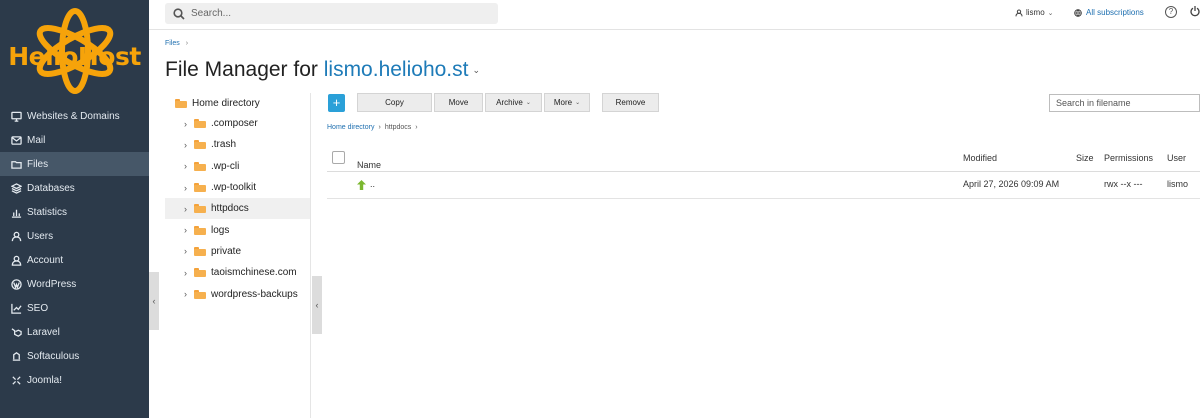 The image size is (1200, 418). What do you see at coordinates (172, 43) in the screenshot?
I see `breadcrumb-files: Files` at bounding box center [172, 43].